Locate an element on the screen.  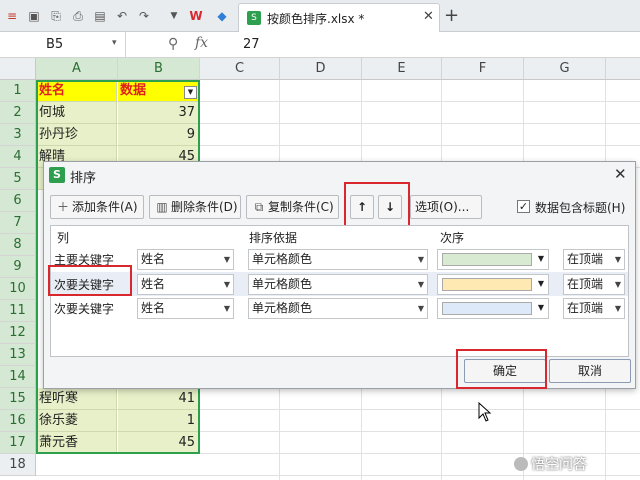
column-header: G is located at coordinates (565, 69).